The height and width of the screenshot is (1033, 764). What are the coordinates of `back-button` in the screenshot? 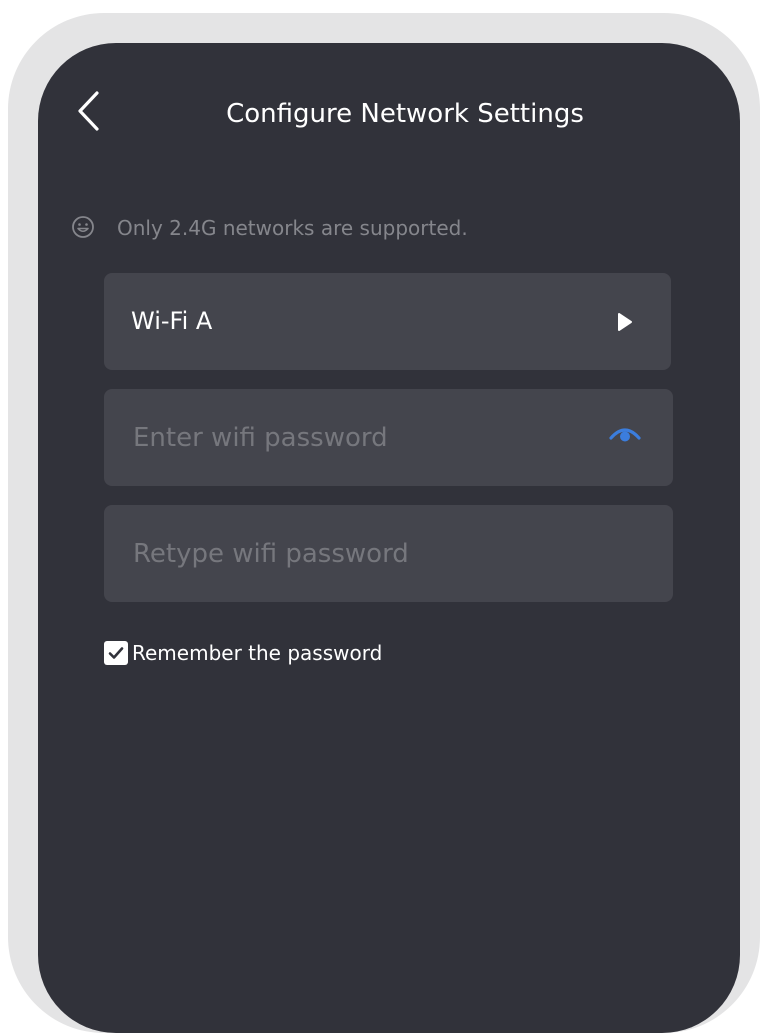 It's located at (88, 111).